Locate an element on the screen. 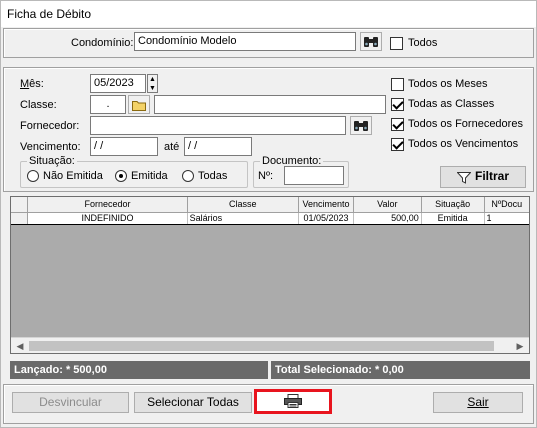 Image resolution: width=537 pixels, height=428 pixels. situacao-title: Situação: is located at coordinates (52, 161).